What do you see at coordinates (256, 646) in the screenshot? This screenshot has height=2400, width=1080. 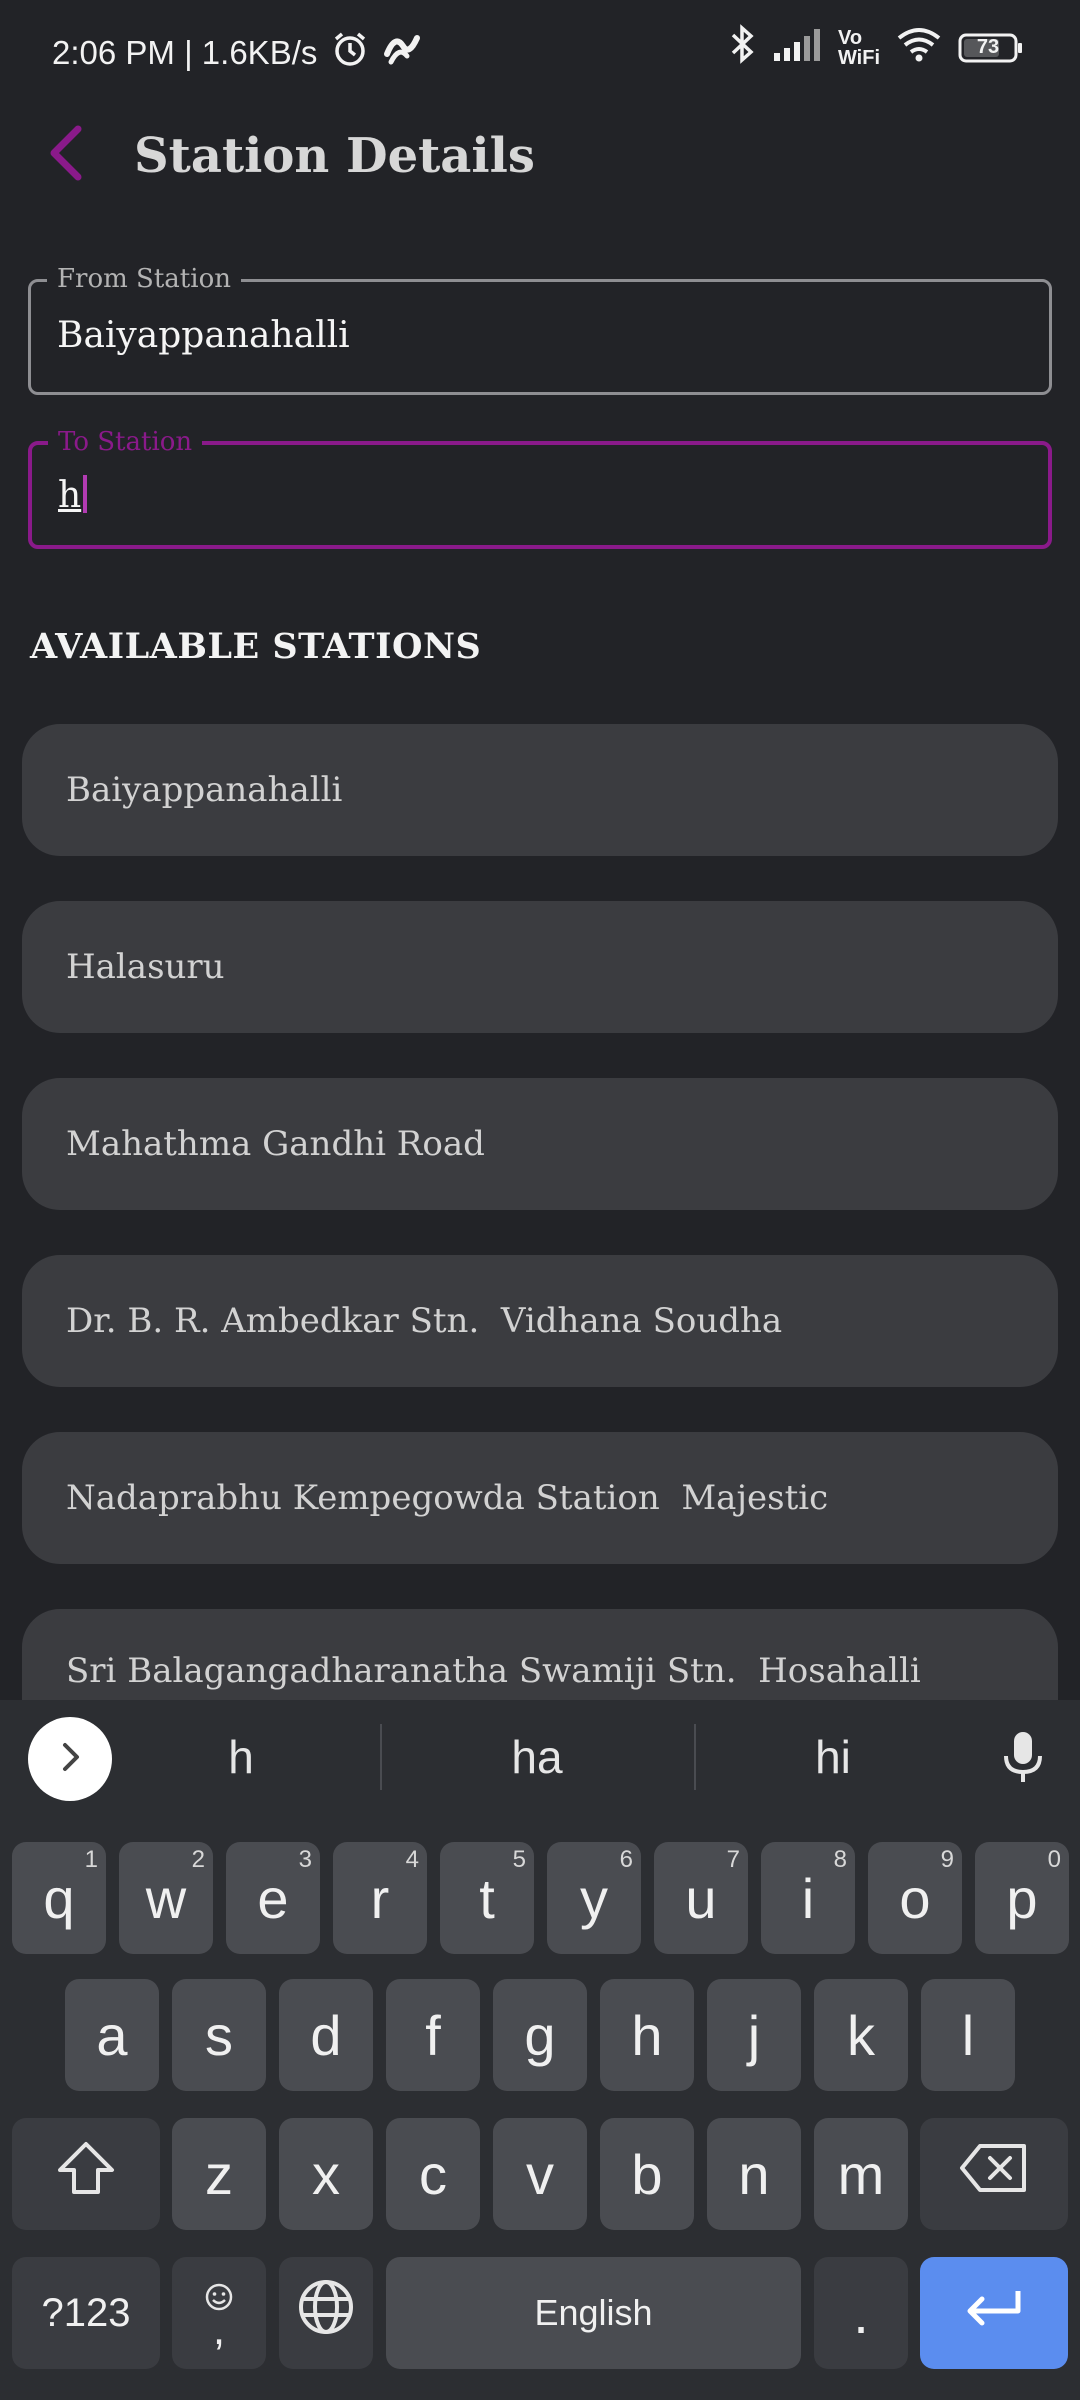 I see `available-stations-heading: AVAILABLE STATIONS` at bounding box center [256, 646].